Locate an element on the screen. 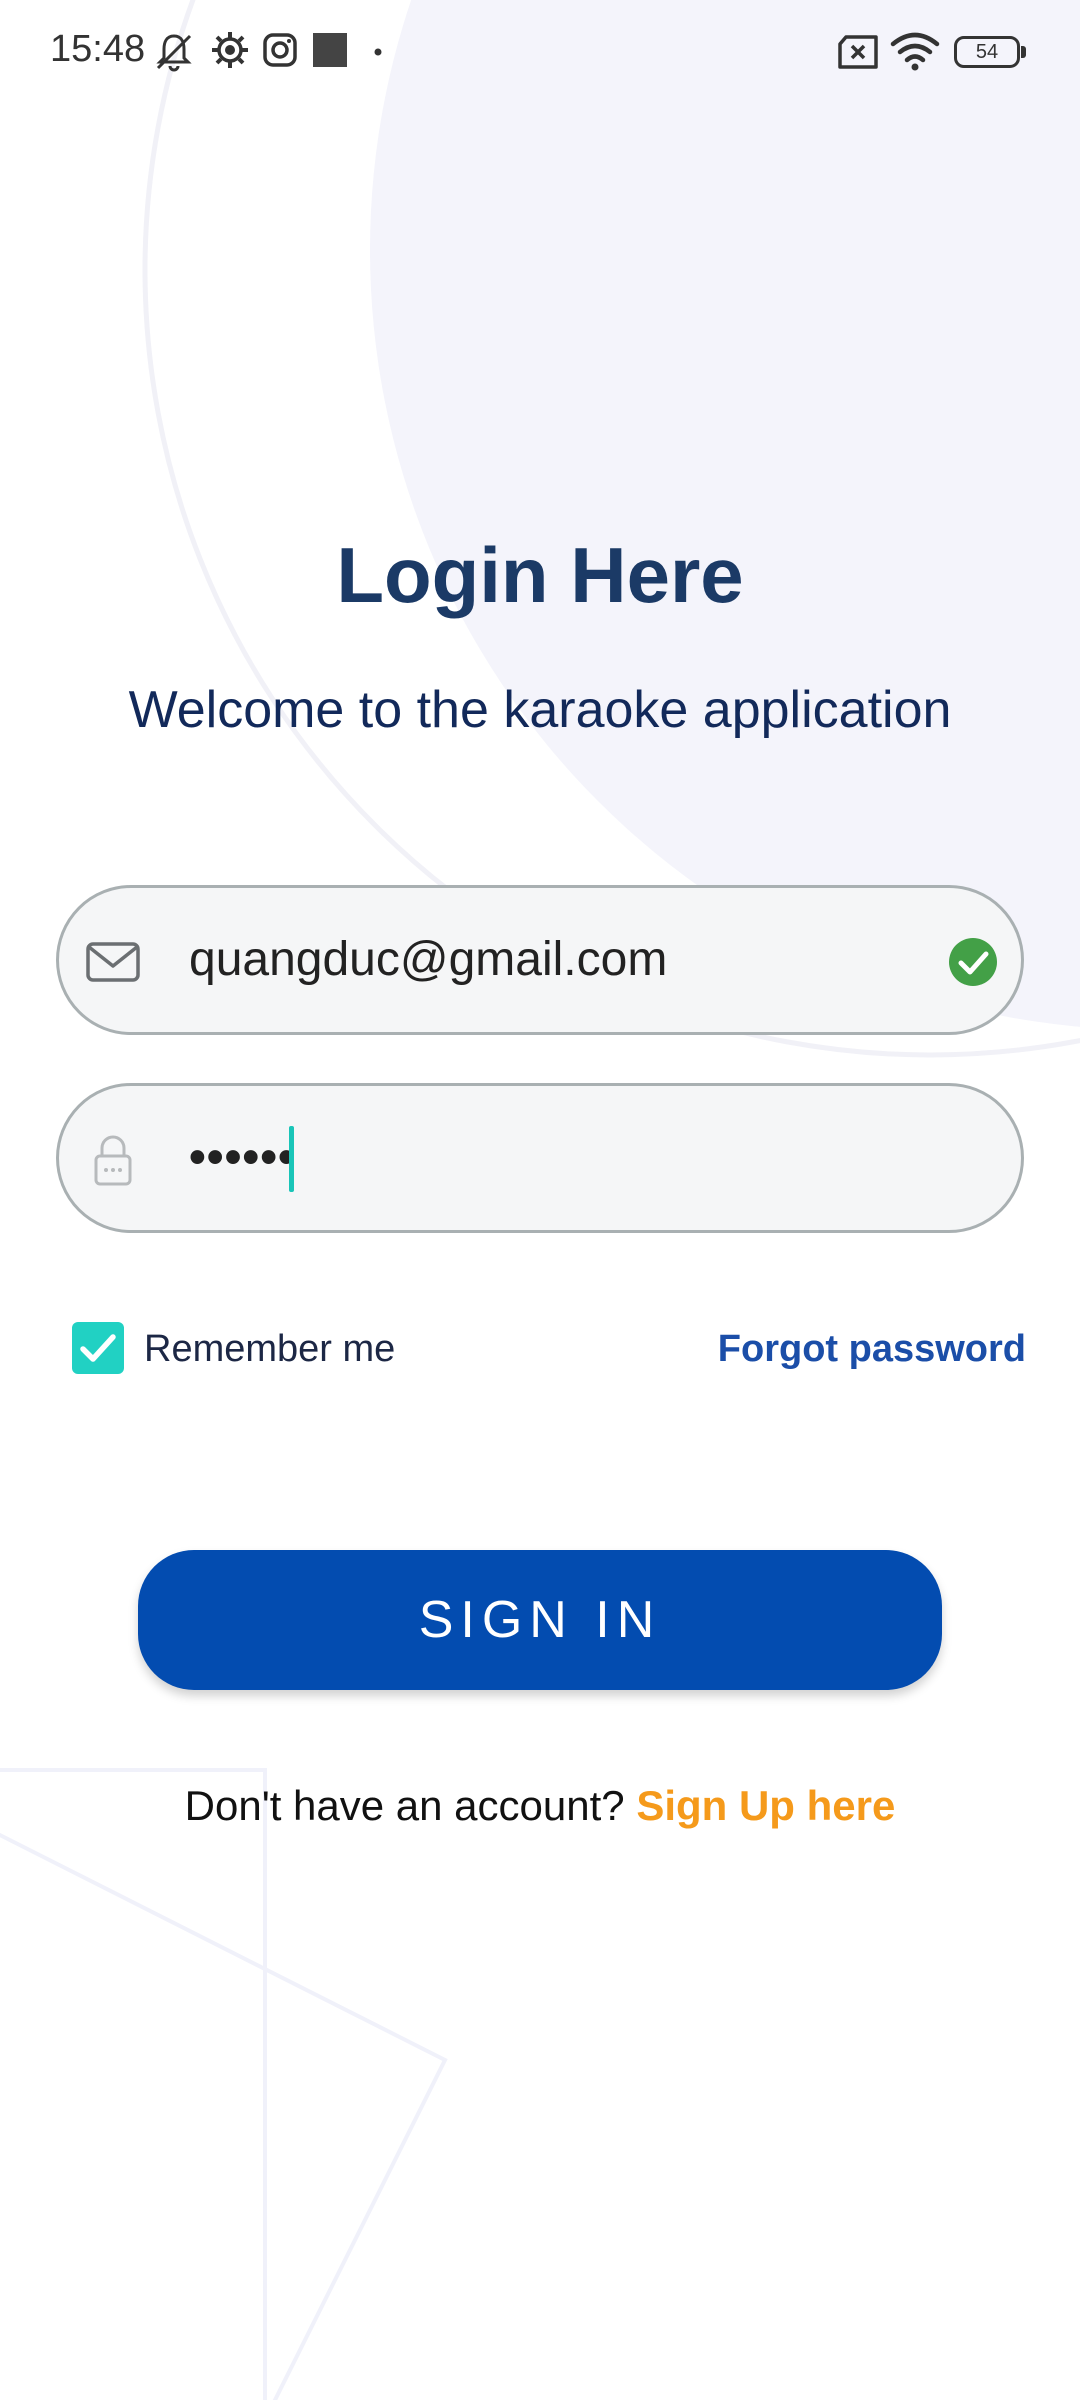 This screenshot has width=1080, height=2400. battery-icon: 54 is located at coordinates (990, 52).